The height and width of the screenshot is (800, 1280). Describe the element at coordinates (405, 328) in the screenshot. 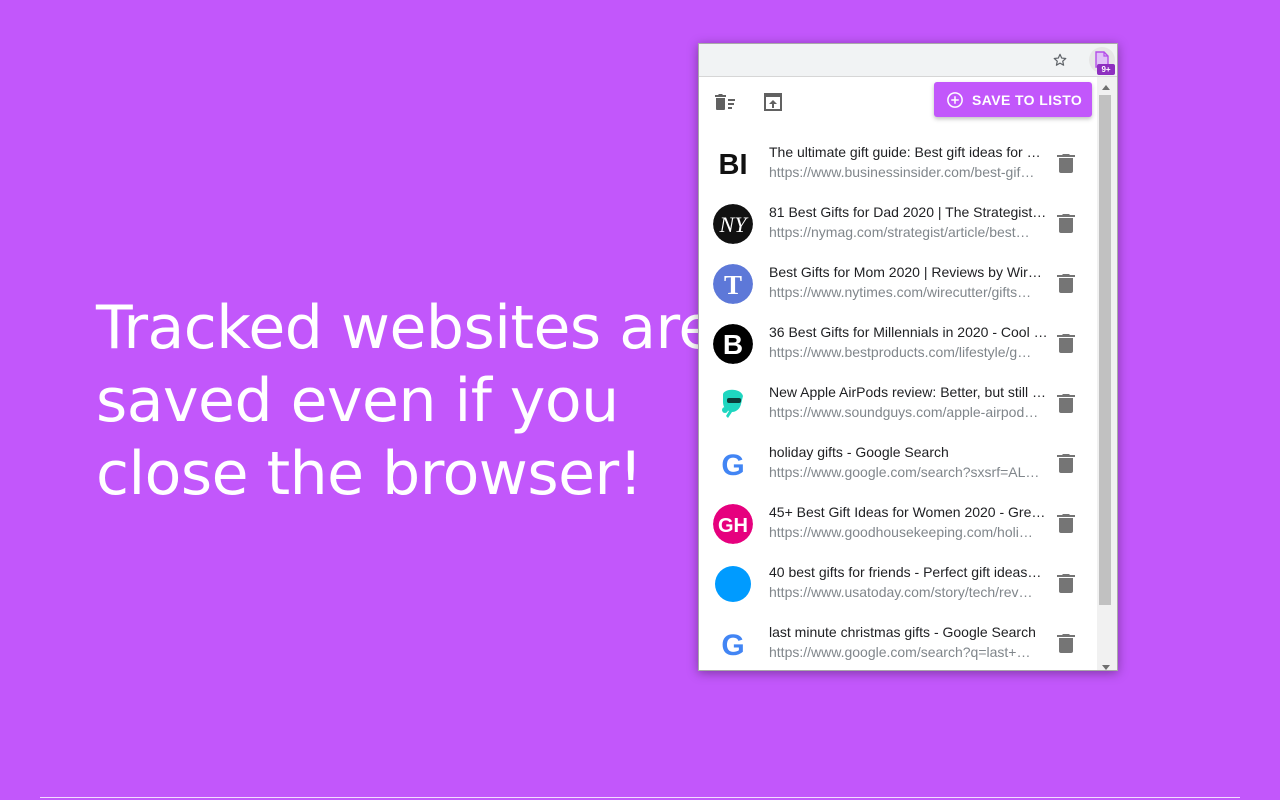

I see `headline-line-1: Tracked websites are` at that location.